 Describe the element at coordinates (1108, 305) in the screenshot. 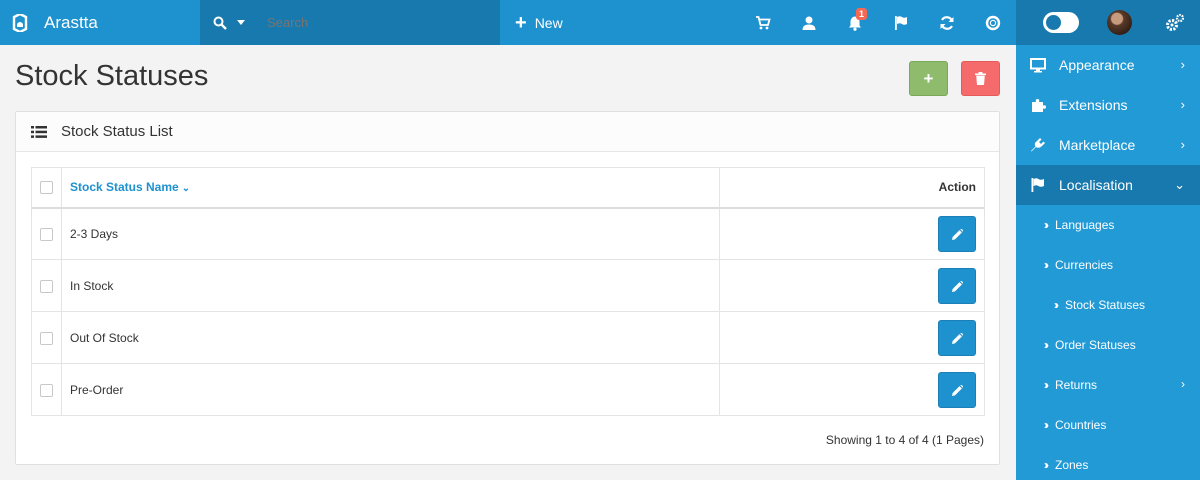

I see `sidebar-subitem-stock-statuses: ›› Stock Statuses` at that location.